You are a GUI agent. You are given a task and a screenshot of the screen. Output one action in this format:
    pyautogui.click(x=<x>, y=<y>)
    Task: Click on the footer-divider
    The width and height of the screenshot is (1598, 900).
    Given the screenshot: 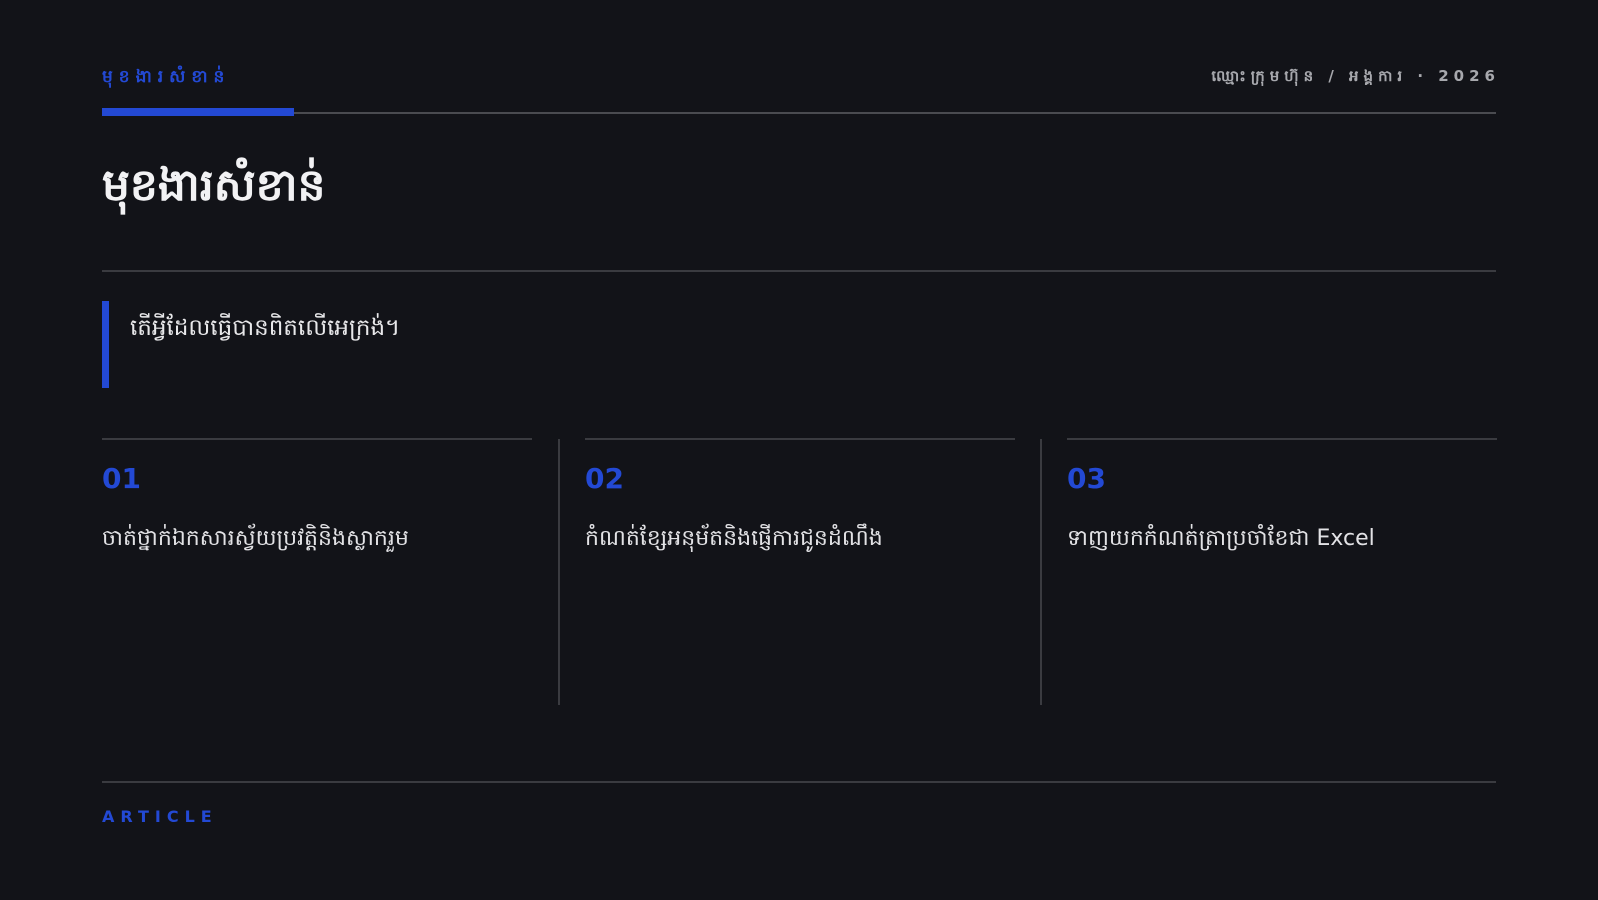 What is the action you would take?
    pyautogui.click(x=799, y=782)
    